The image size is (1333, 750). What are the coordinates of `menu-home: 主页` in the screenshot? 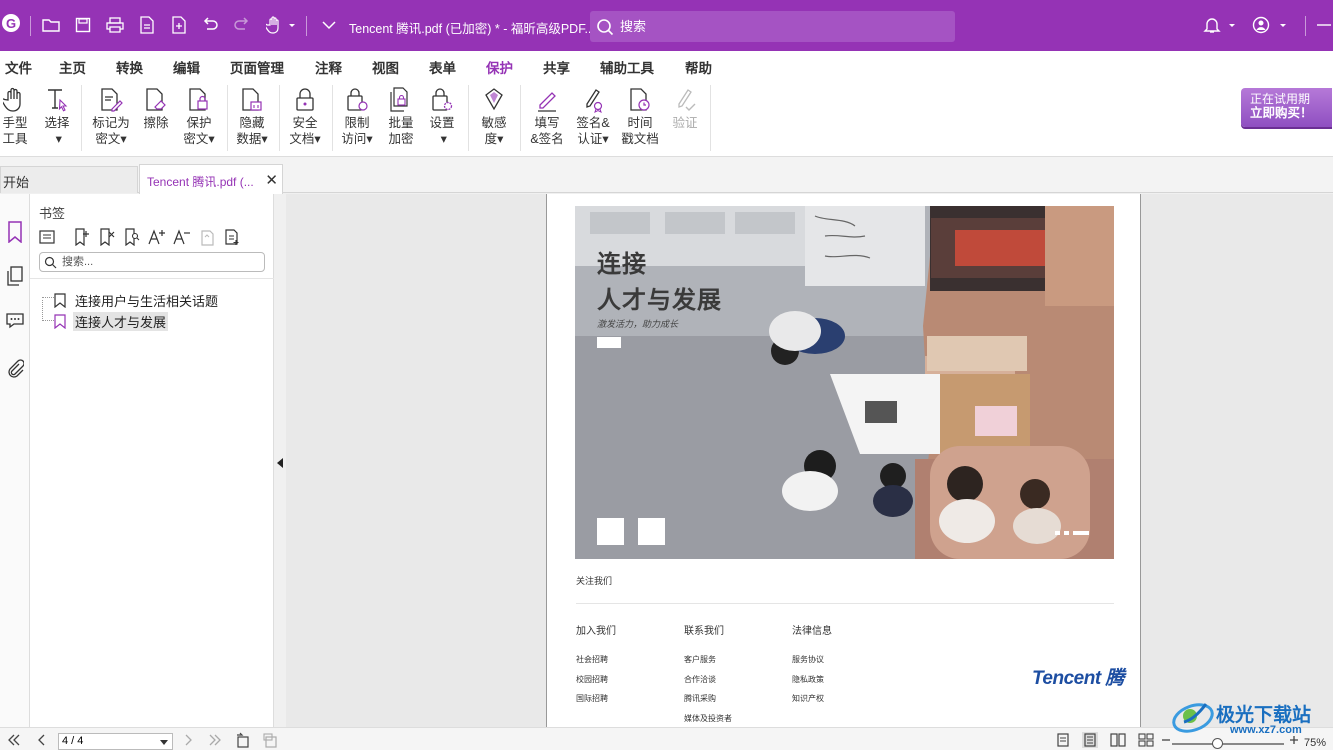 It's located at (72, 67).